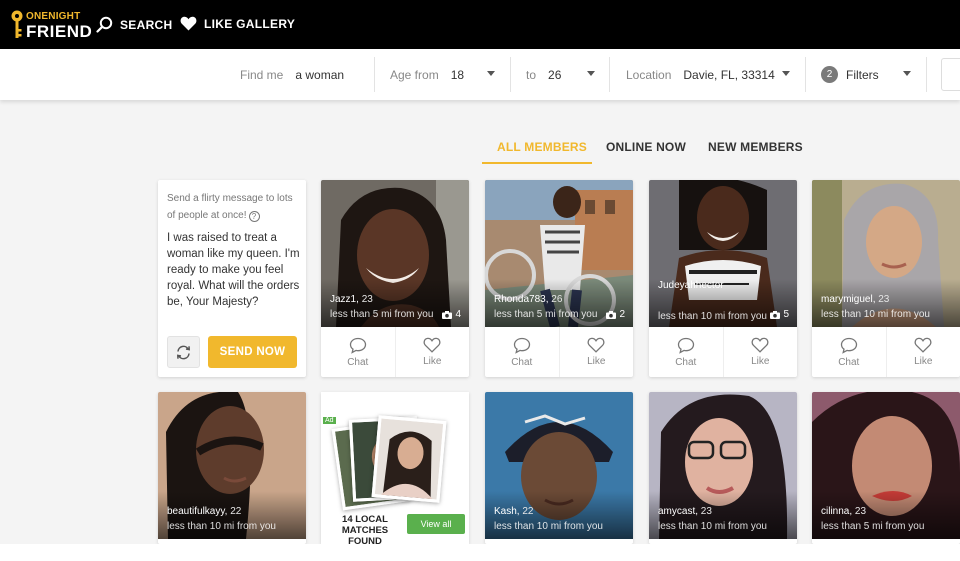 This screenshot has width=960, height=561. What do you see at coordinates (531, 74) in the screenshot?
I see `age-to-label: to` at bounding box center [531, 74].